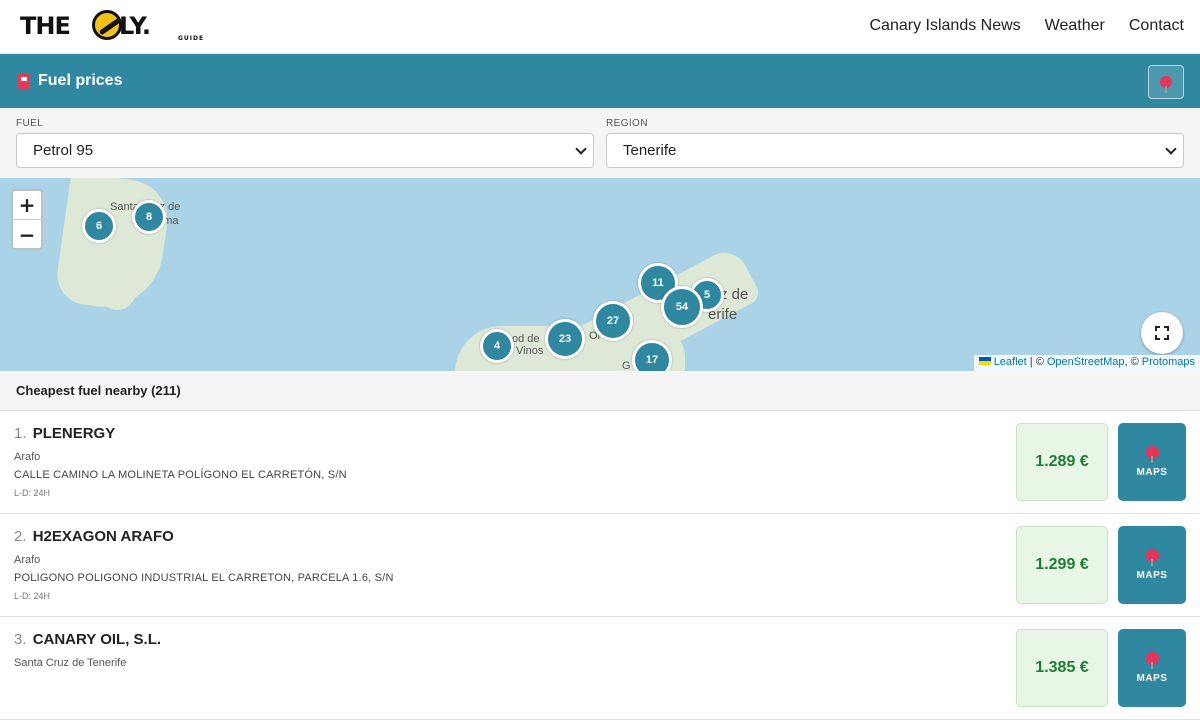  I want to click on map-label-santa-cruz-tenerife: z de, so click(734, 294).